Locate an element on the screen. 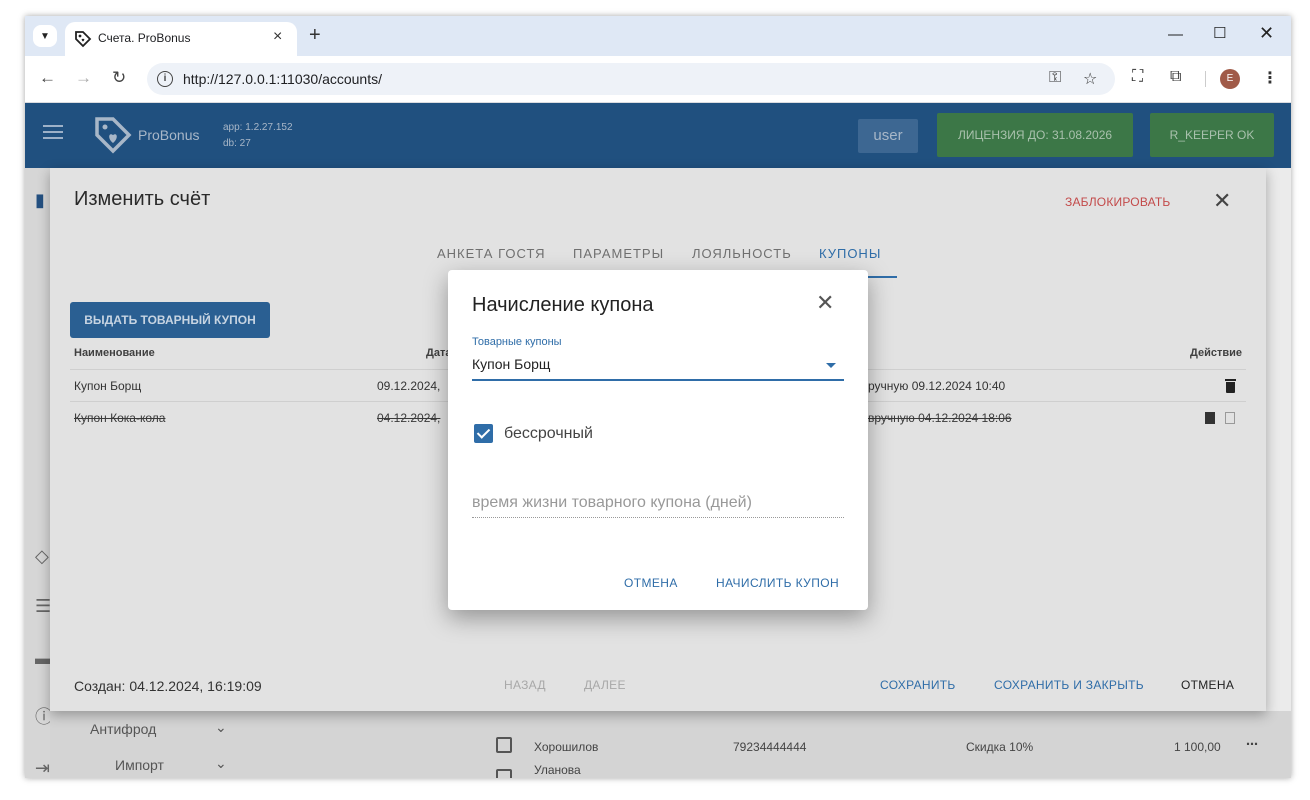 Image resolution: width=1310 pixels, height=800 pixels. list-icon: ☰ is located at coordinates (43, 606).